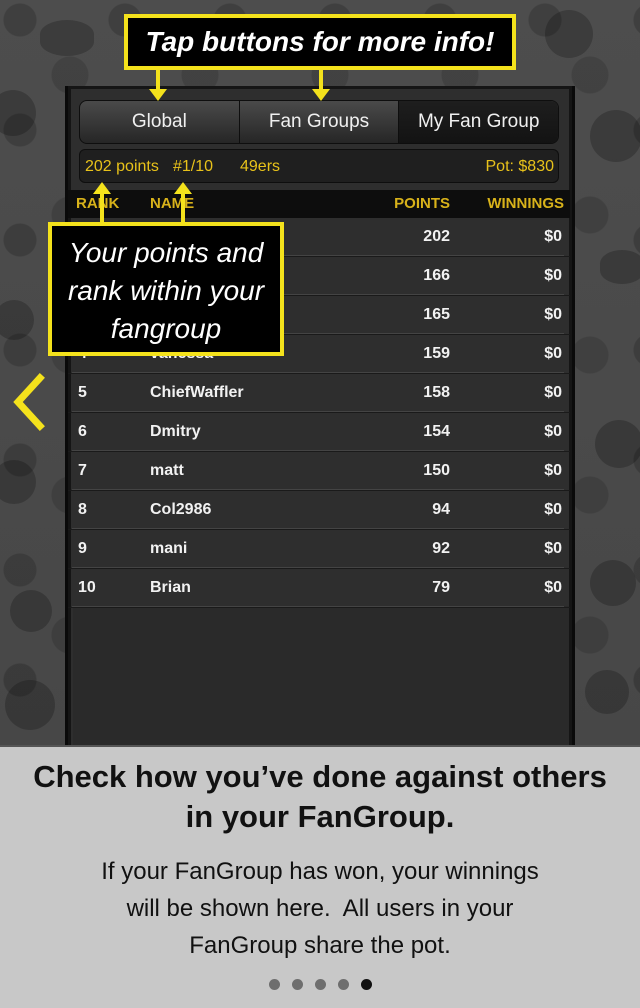 This screenshot has width=640, height=1008. I want to click on tab-global: Global, so click(160, 122).